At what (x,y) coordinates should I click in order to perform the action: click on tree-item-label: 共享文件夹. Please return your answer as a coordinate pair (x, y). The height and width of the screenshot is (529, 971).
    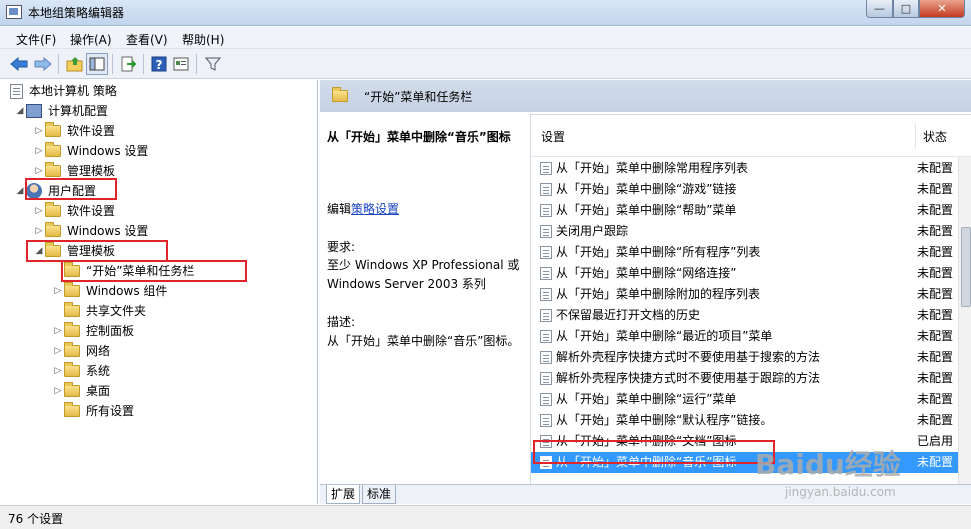
    Looking at the image, I should click on (116, 311).